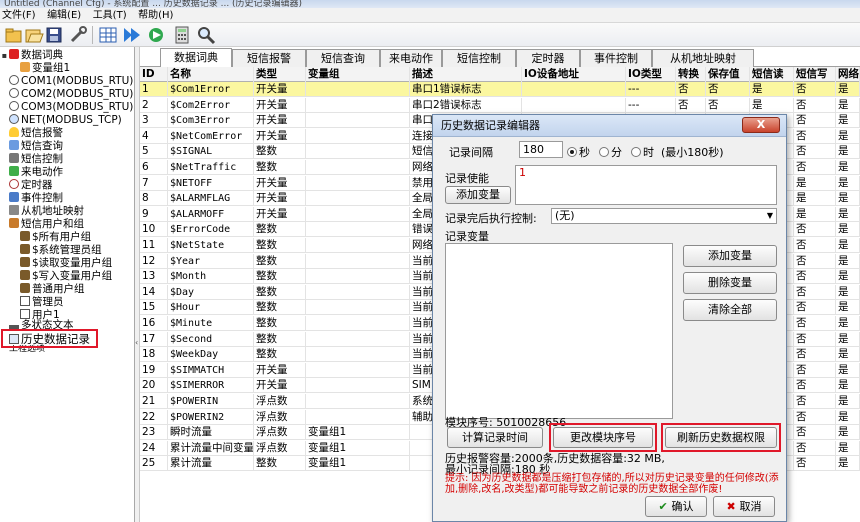 This screenshot has height=522, width=860. I want to click on record-variables-list, so click(559, 331).